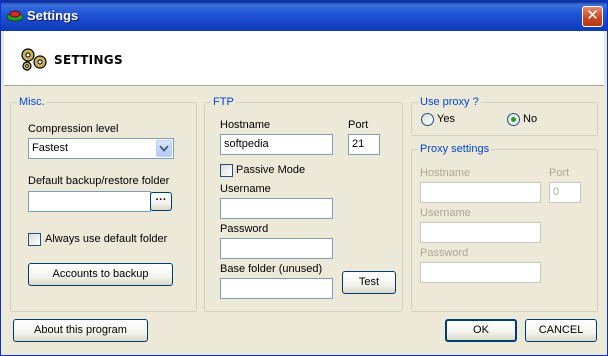 Image resolution: width=608 pixels, height=356 pixels. What do you see at coordinates (276, 208) in the screenshot?
I see `ftp-username-input` at bounding box center [276, 208].